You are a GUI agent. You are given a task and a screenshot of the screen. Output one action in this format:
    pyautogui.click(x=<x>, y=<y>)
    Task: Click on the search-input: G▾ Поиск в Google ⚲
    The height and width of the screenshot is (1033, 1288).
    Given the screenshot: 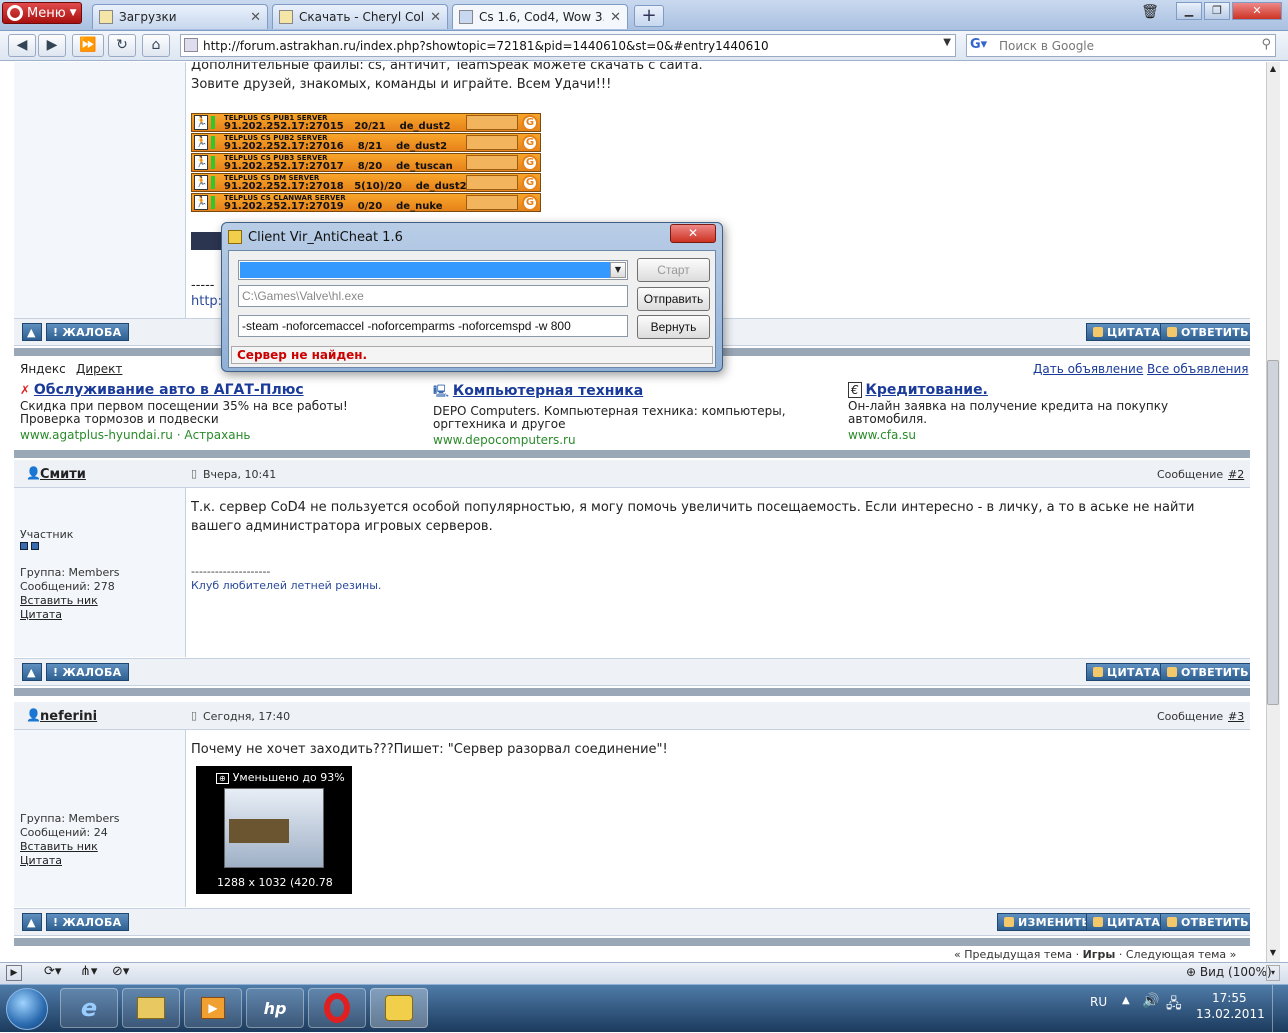 What is the action you would take?
    pyautogui.click(x=1121, y=45)
    